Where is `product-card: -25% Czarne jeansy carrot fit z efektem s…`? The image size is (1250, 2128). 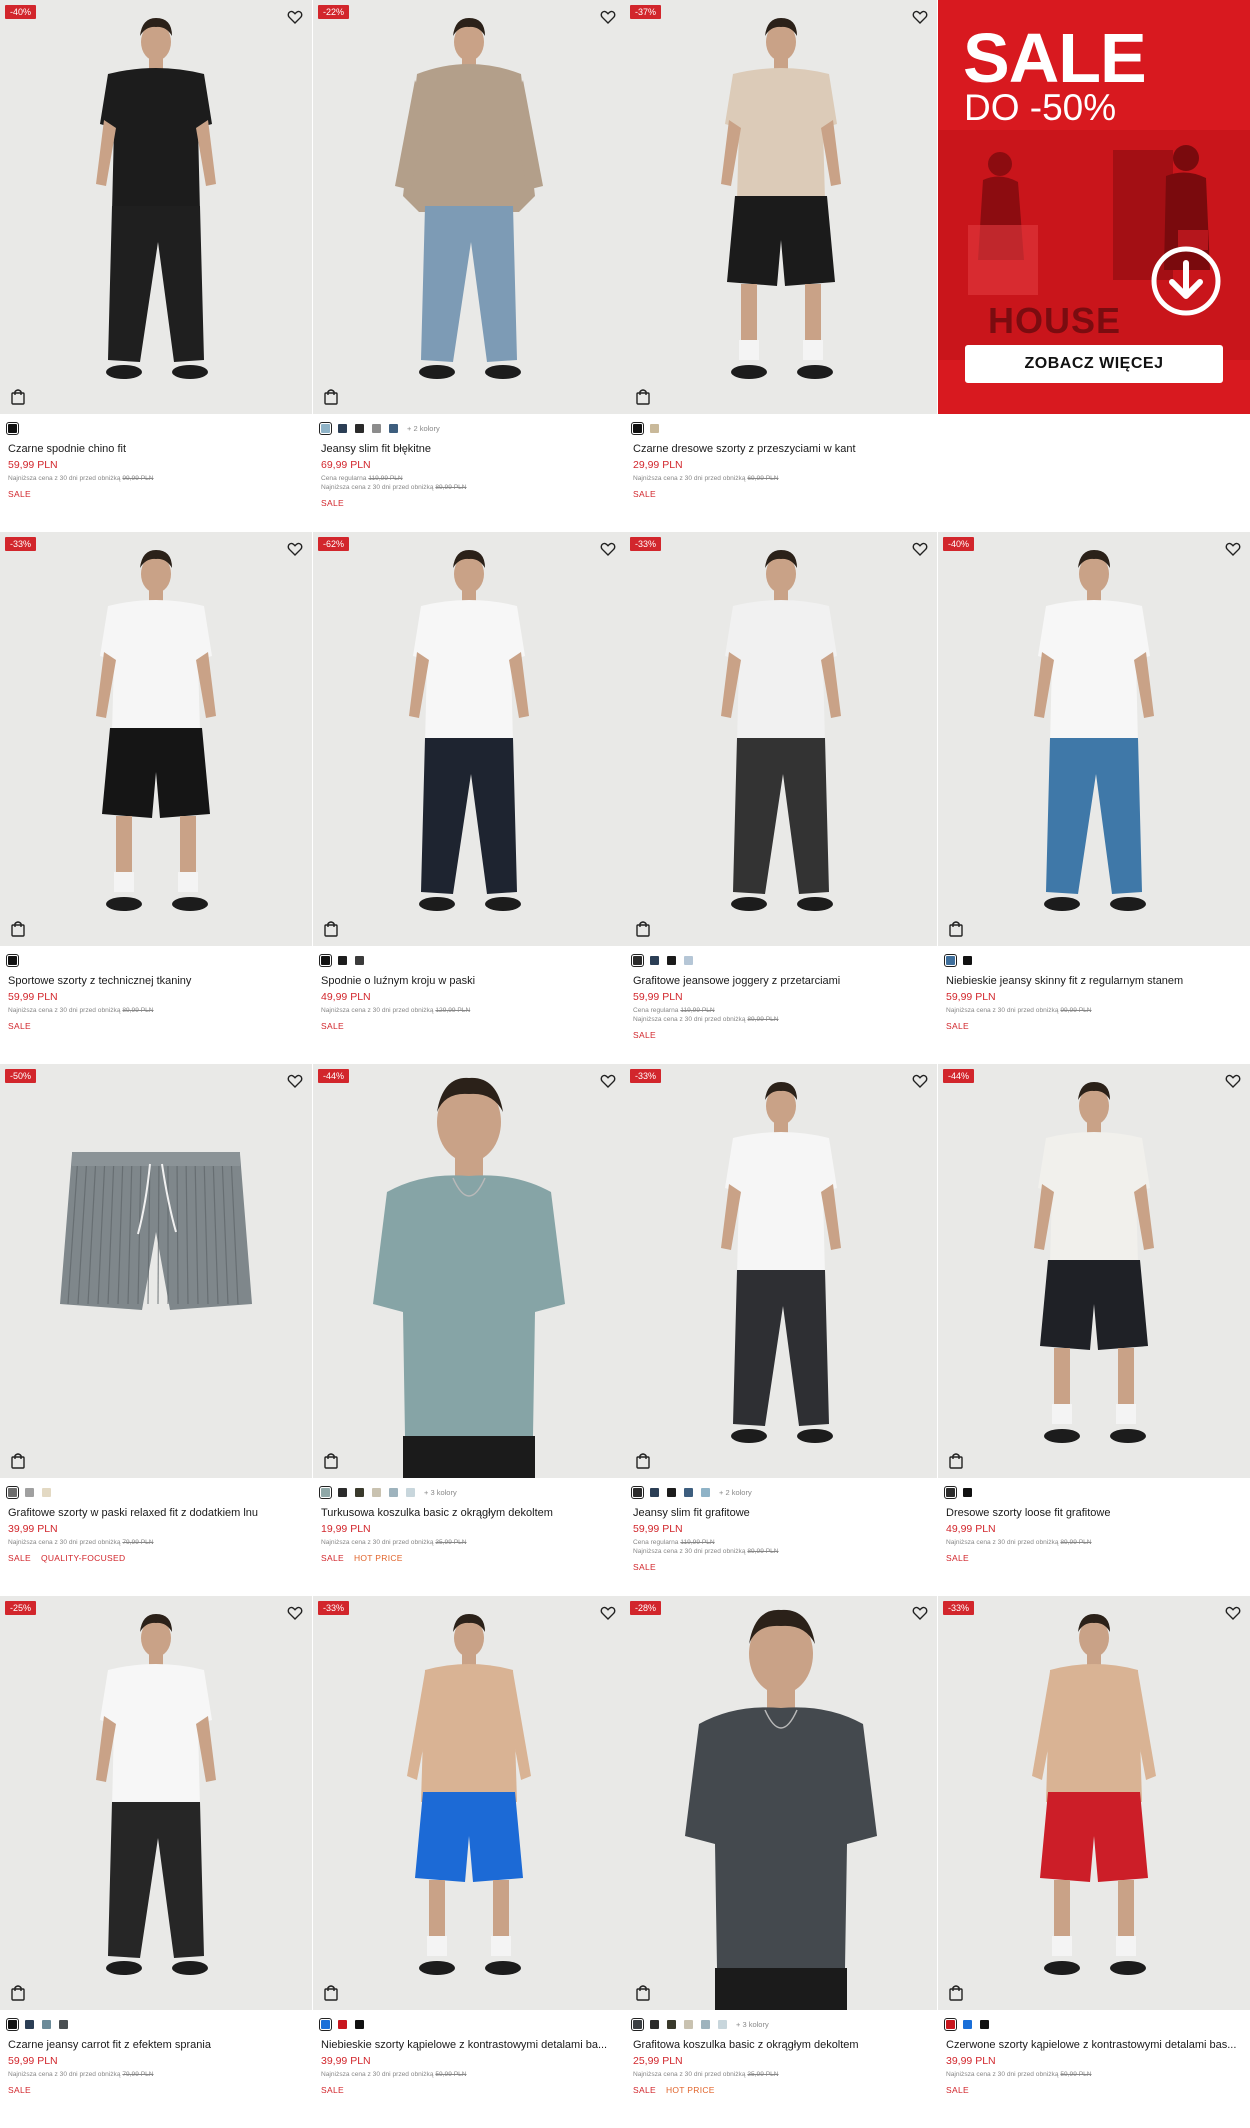 product-card: -25% Czarne jeansy carrot fit z efektem s… is located at coordinates (156, 1862).